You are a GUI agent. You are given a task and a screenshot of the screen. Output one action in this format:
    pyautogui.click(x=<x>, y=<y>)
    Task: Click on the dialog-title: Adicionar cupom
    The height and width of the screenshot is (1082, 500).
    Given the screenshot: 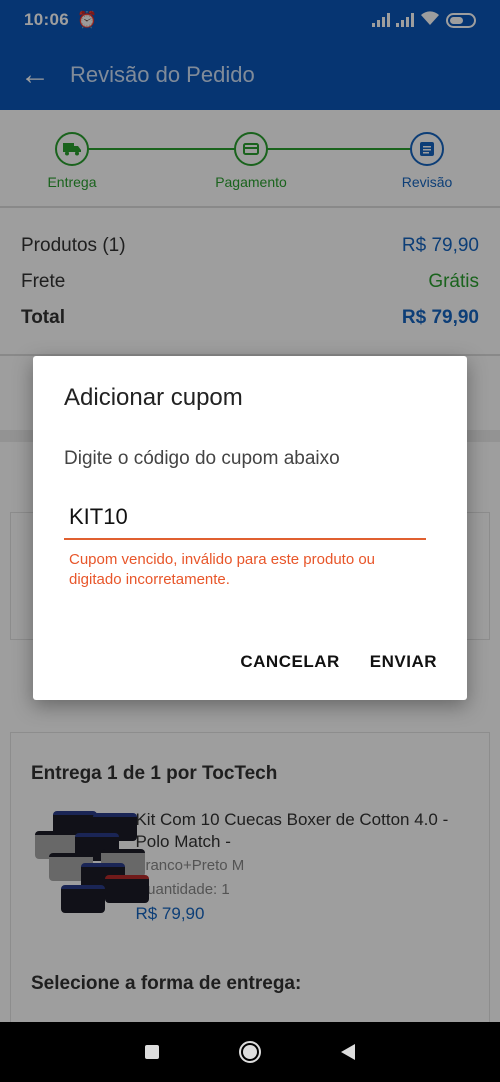 What is the action you would take?
    pyautogui.click(x=153, y=397)
    